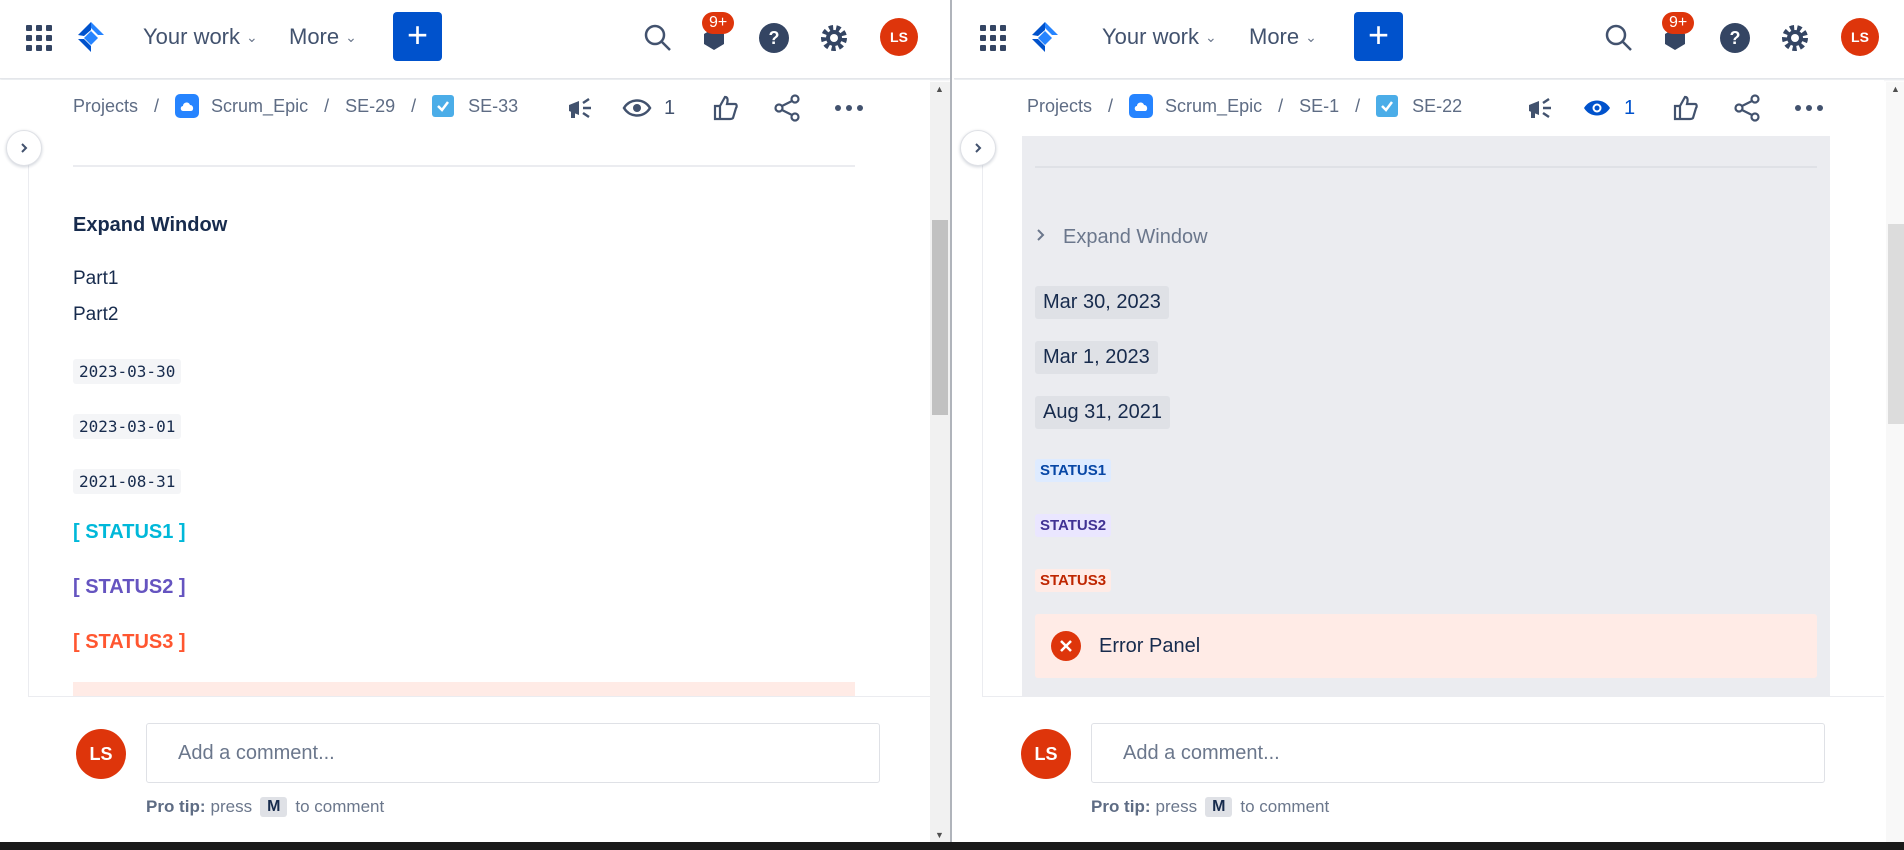 The image size is (1904, 850). Describe the element at coordinates (1041, 237) in the screenshot. I see `chevron-right-icon` at that location.